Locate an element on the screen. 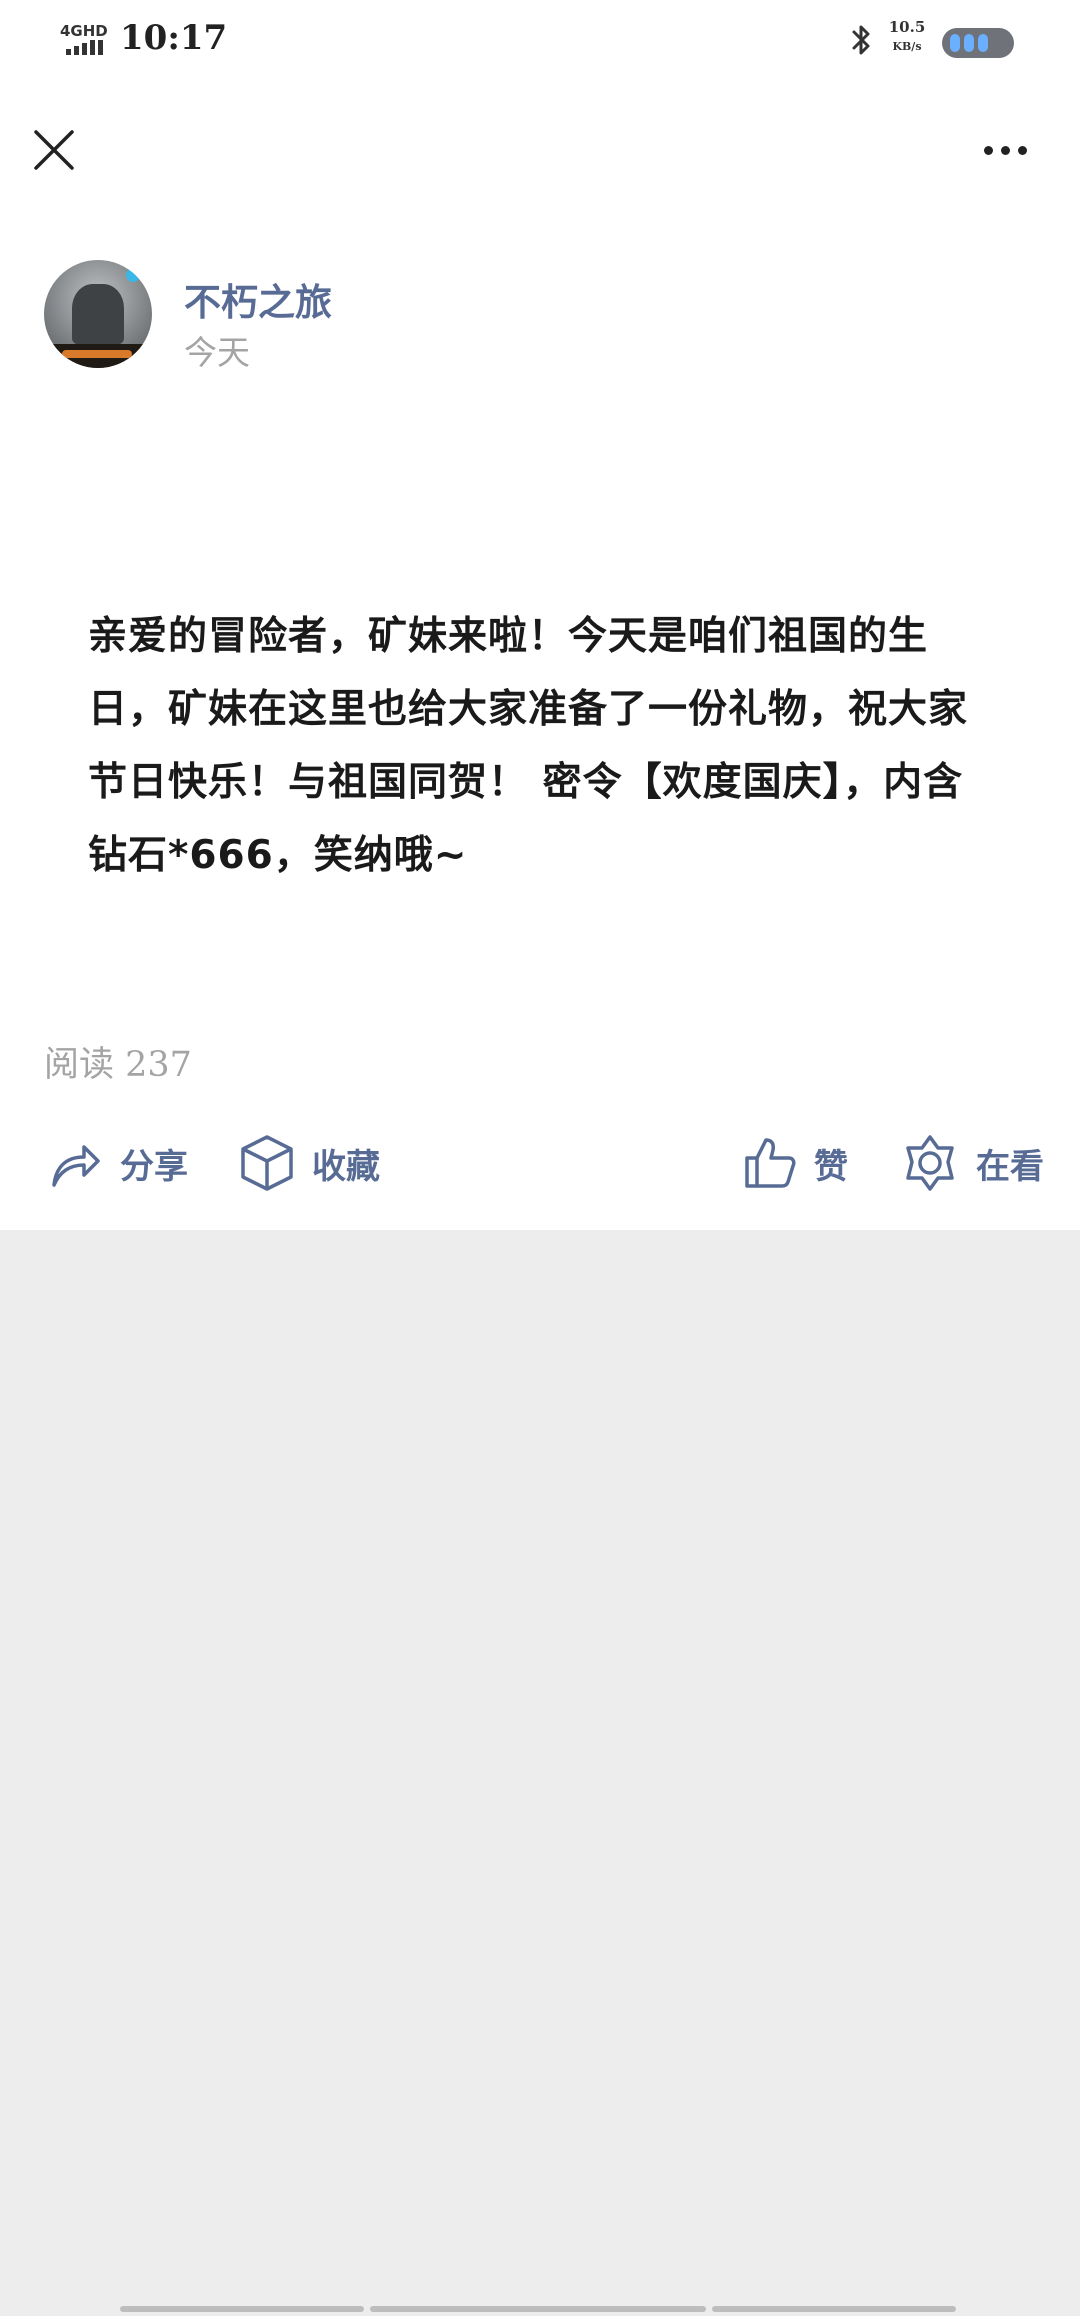 The image size is (1080, 2316). looking-button: 在看 is located at coordinates (973, 1163).